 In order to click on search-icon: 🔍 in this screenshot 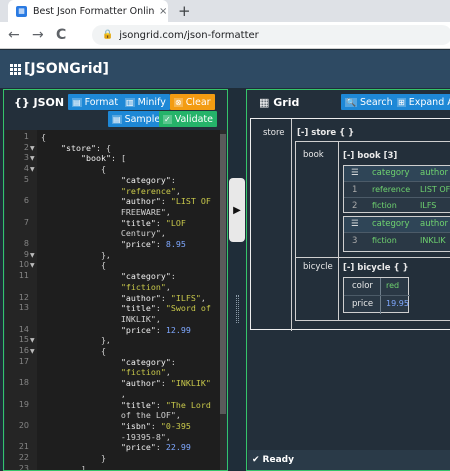, I will do `click(351, 102)`.